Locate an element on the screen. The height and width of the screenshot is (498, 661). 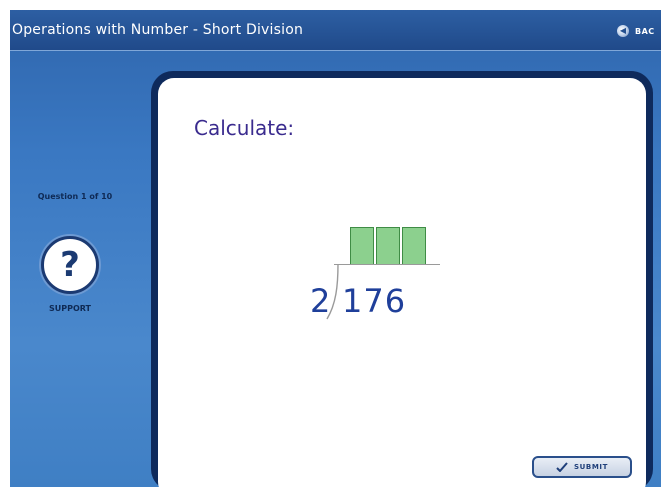
question-mark-icon: ? is located at coordinates (70, 265).